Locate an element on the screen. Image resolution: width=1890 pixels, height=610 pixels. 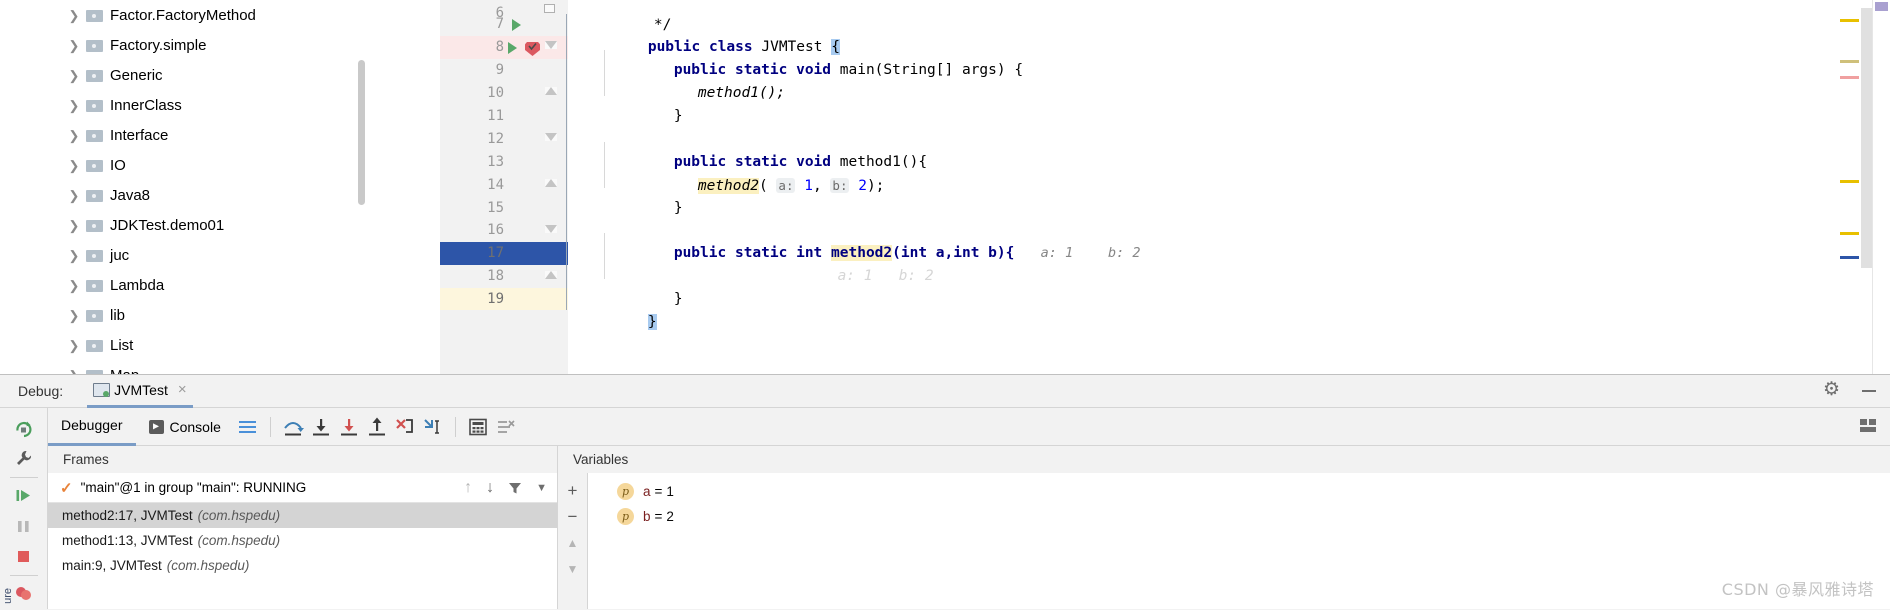
step-out-glyph is located at coordinates (376, 426).